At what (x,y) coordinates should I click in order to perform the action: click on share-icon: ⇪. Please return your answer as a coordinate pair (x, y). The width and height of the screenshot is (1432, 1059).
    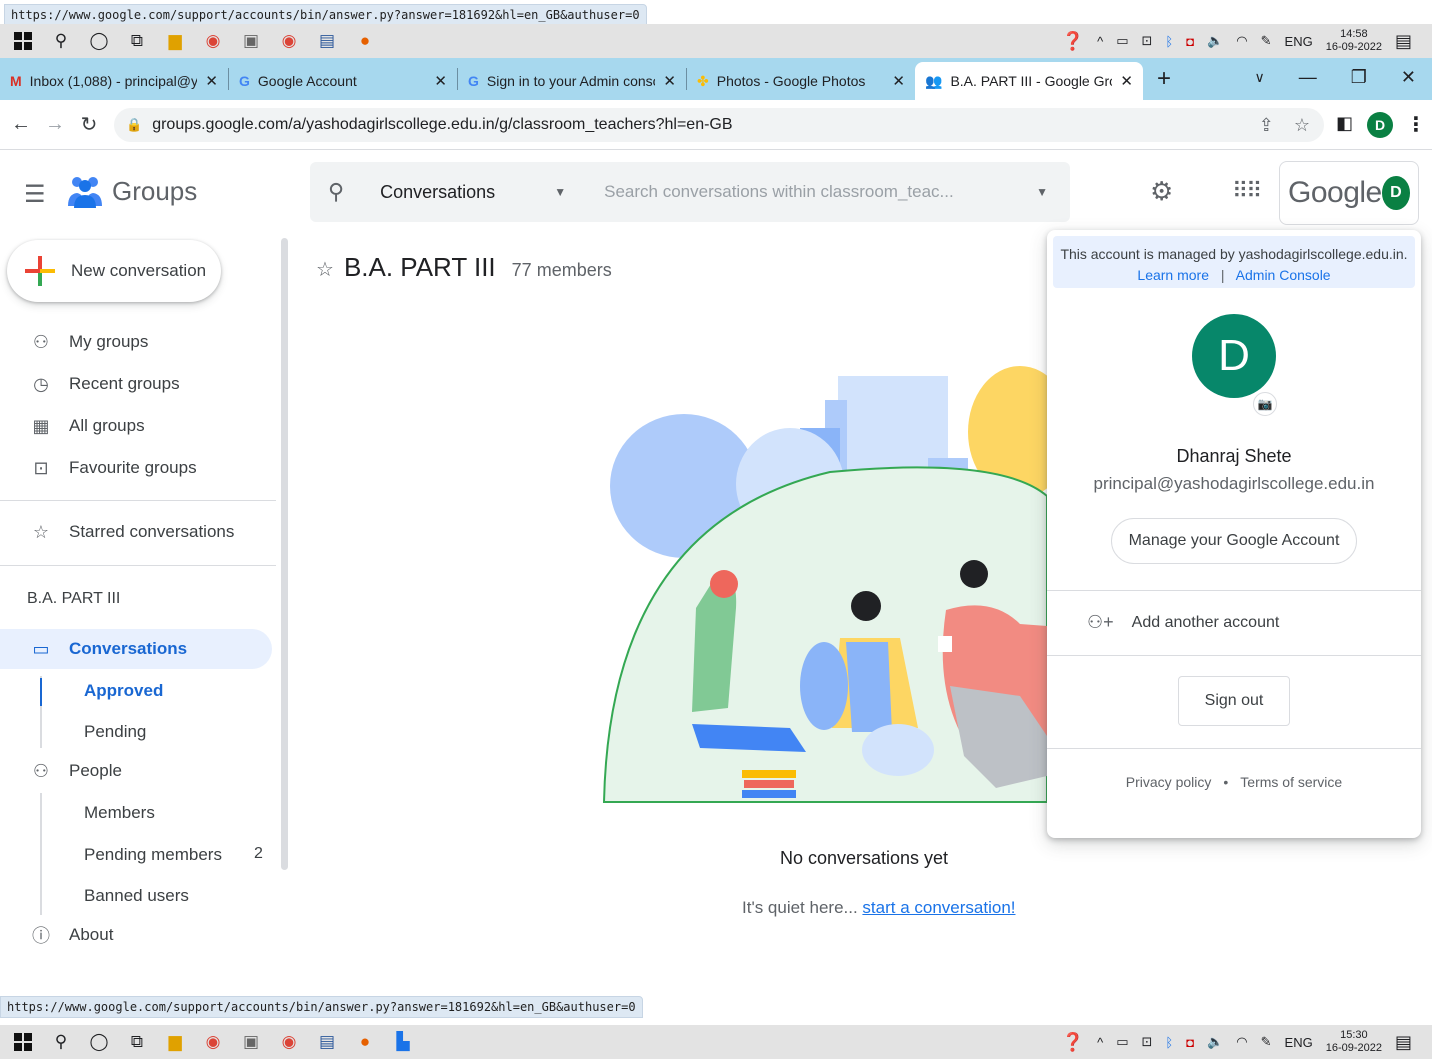
    Looking at the image, I should click on (1266, 125).